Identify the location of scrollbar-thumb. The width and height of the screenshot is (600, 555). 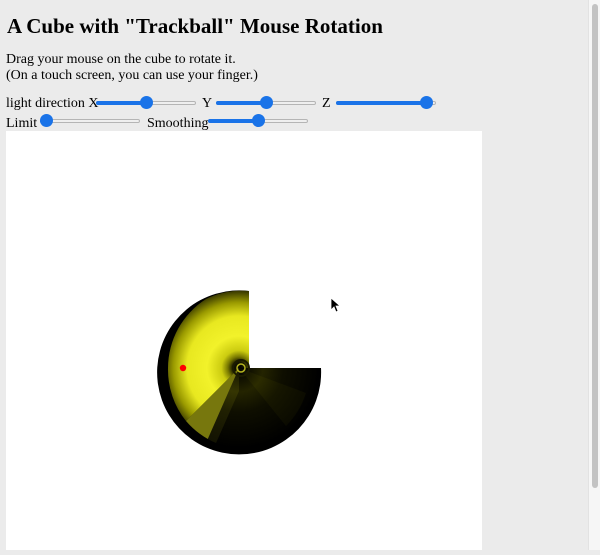
(595, 246).